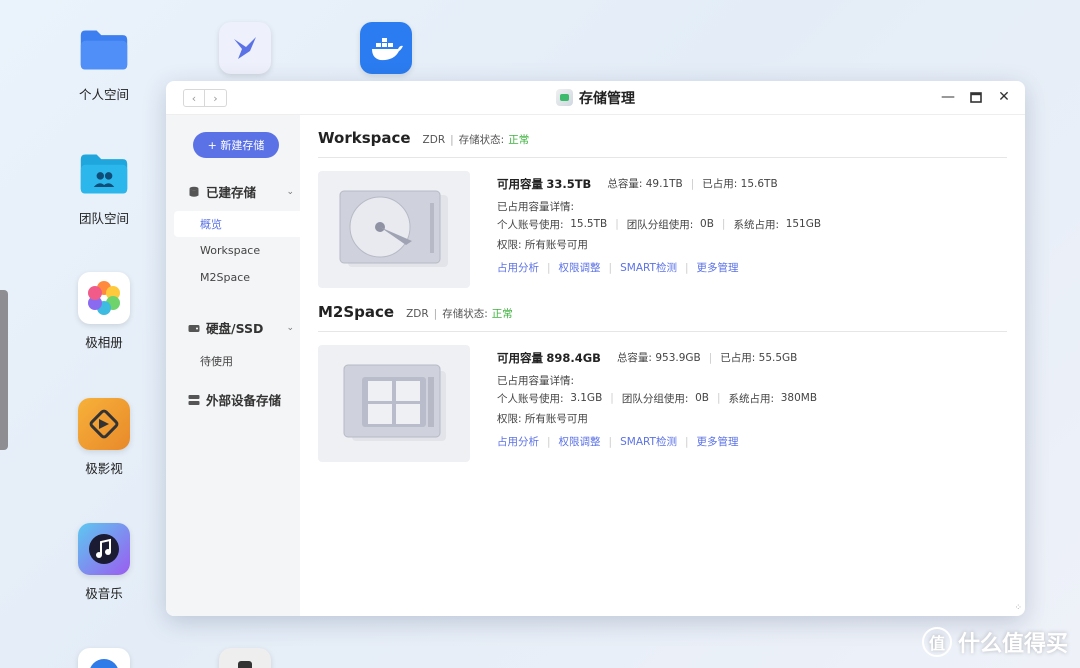 The height and width of the screenshot is (668, 1080). I want to click on sidebar-group-label: 硬盘/SSD, so click(235, 328).